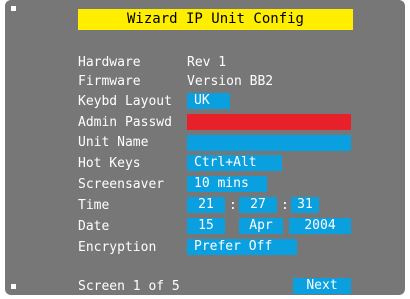 This screenshot has height=299, width=410. What do you see at coordinates (269, 122) in the screenshot?
I see `admin-passwd-field` at bounding box center [269, 122].